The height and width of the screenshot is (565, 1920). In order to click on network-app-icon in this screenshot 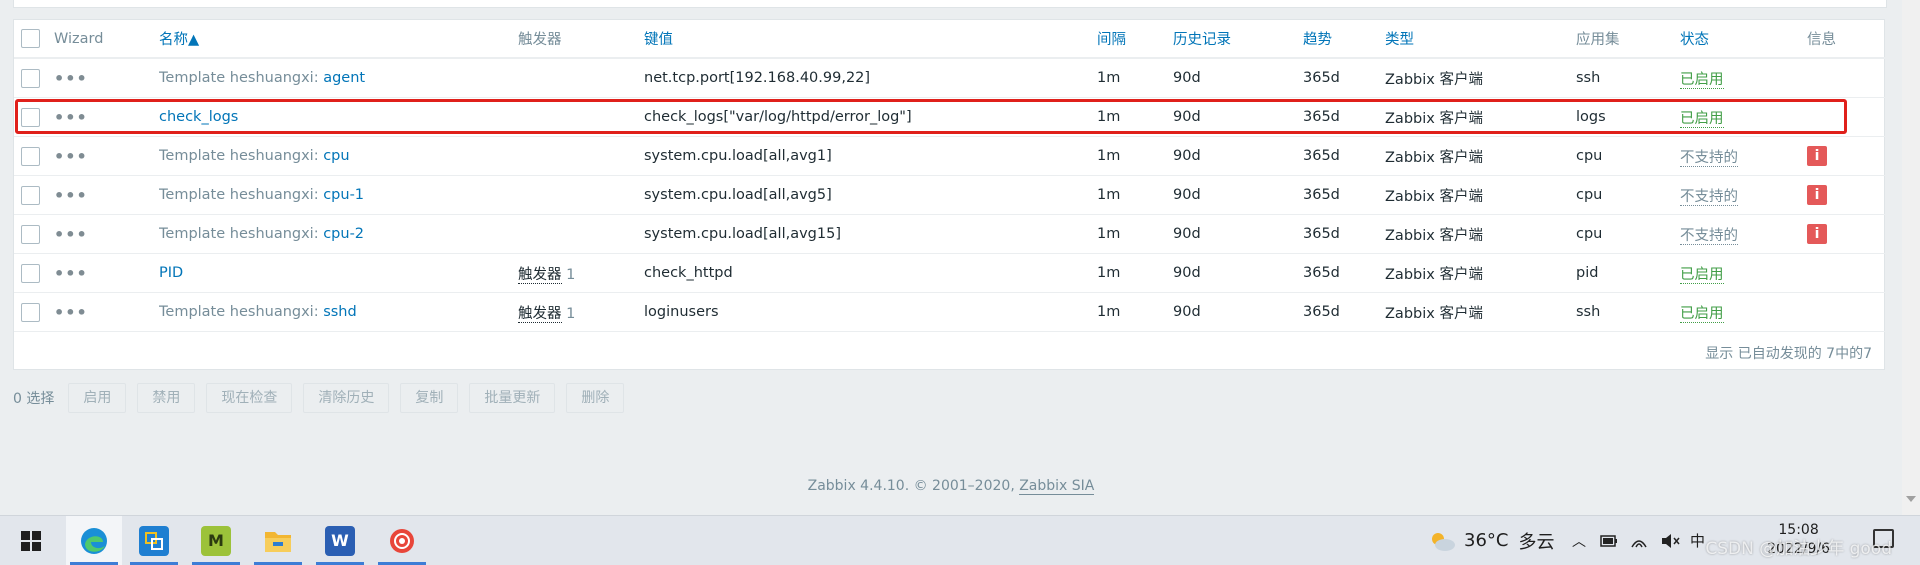, I will do `click(154, 540)`.